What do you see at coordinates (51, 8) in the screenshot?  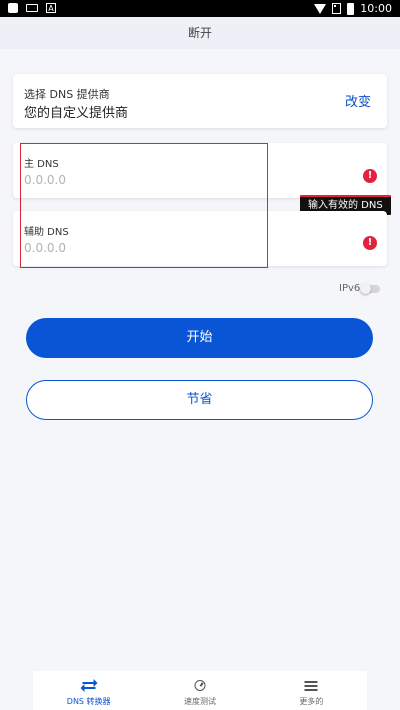 I see `app-a-icon: A` at bounding box center [51, 8].